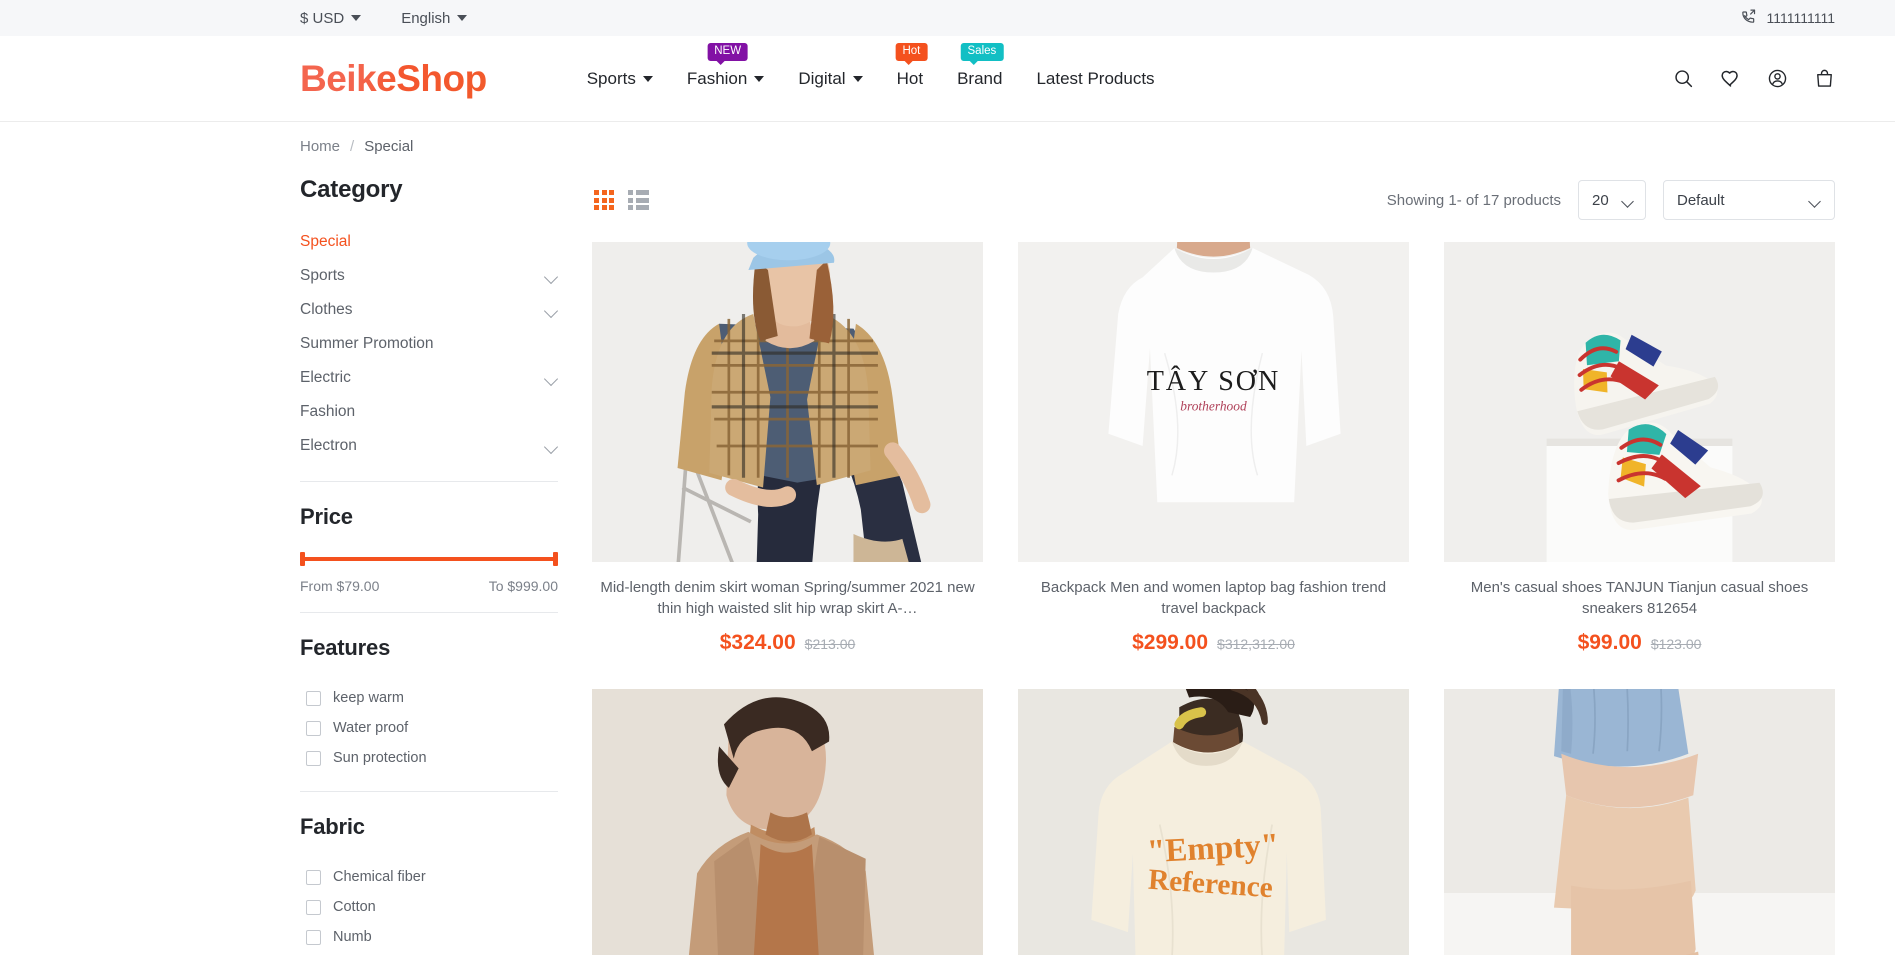 The height and width of the screenshot is (955, 1895). Describe the element at coordinates (429, 276) in the screenshot. I see `sidebar-item-sports: Sports` at that location.